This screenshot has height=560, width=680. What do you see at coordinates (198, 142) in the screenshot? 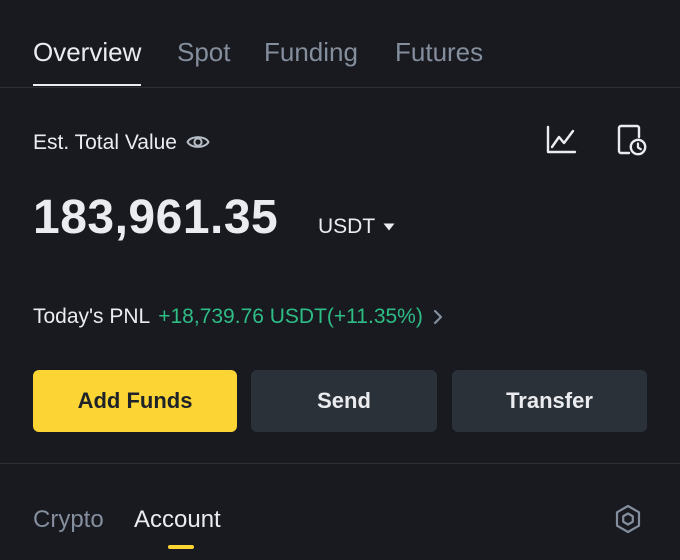
I see `eye-icon` at bounding box center [198, 142].